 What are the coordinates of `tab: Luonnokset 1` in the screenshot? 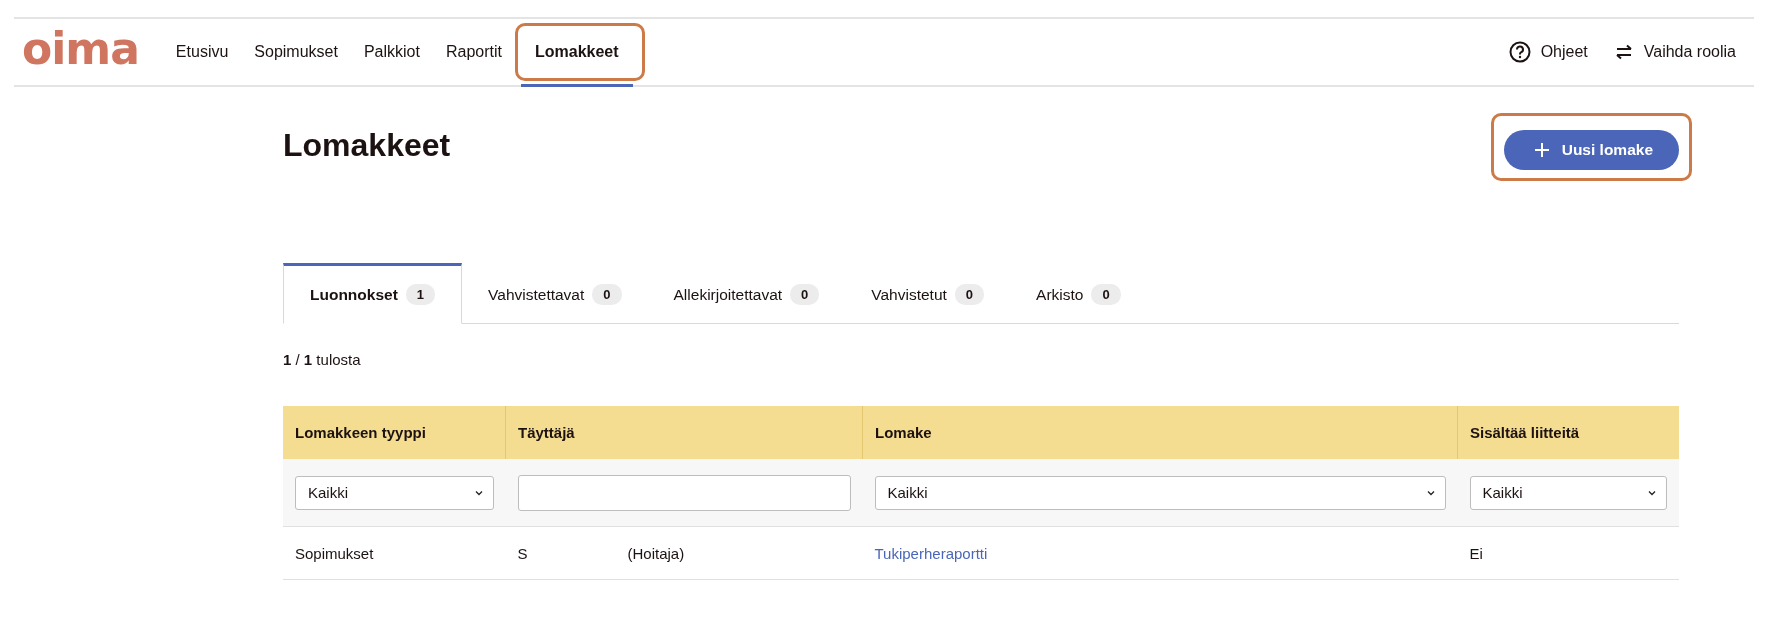 It's located at (373, 293).